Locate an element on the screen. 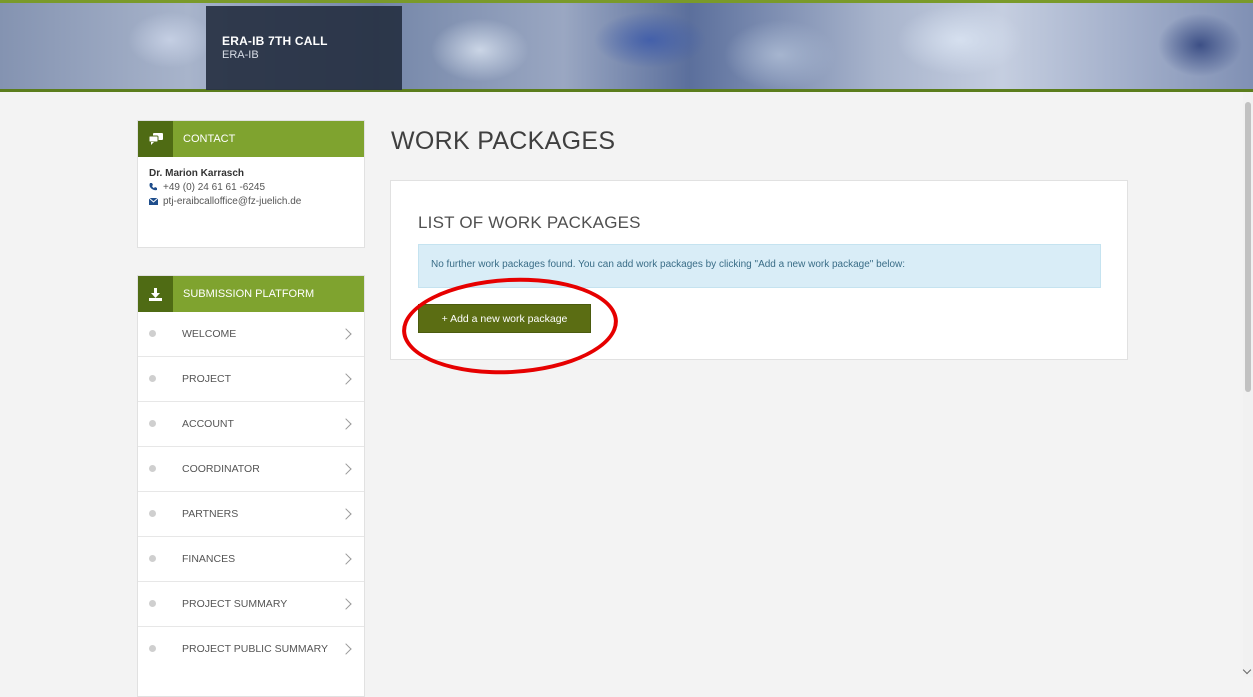  sidebar-item-label: WELCOME is located at coordinates (209, 334).